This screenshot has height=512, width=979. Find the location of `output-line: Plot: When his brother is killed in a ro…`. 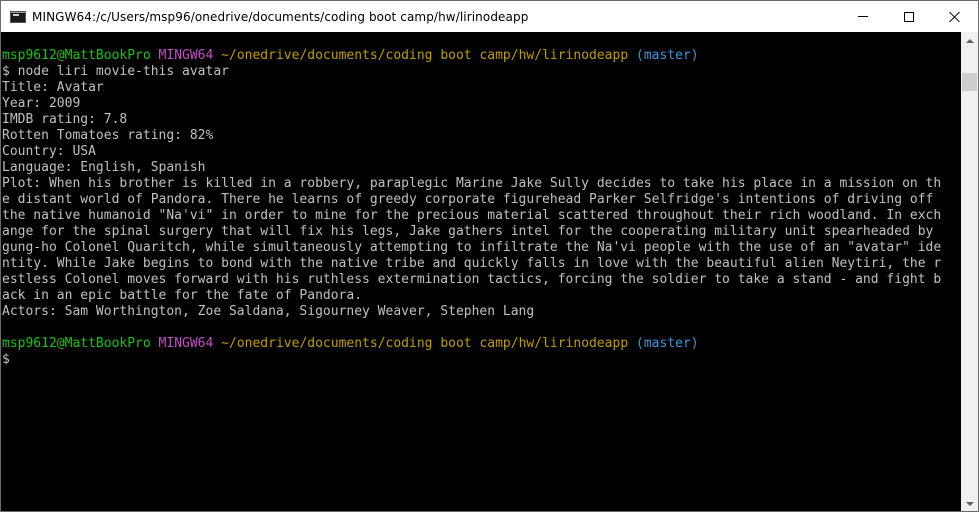

output-line: Plot: When his brother is killed in a ro… is located at coordinates (472, 183).